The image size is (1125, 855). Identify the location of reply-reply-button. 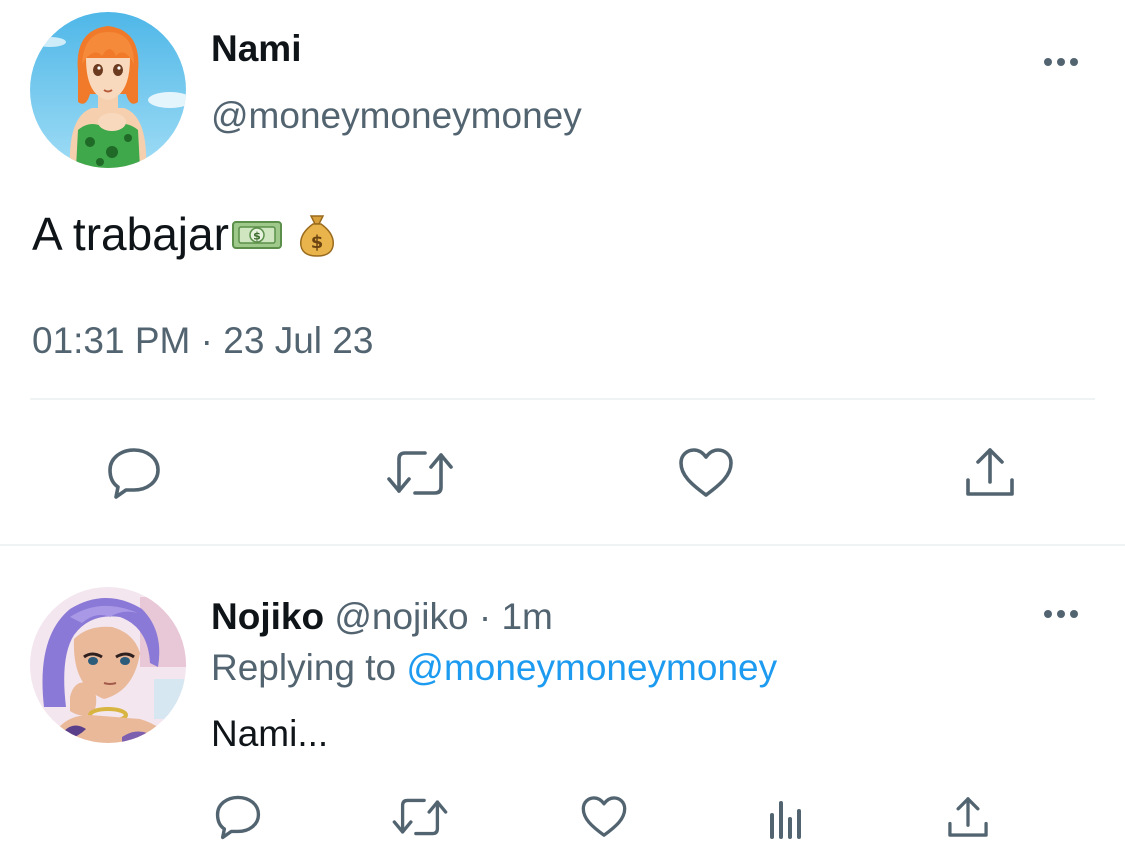
(238, 817).